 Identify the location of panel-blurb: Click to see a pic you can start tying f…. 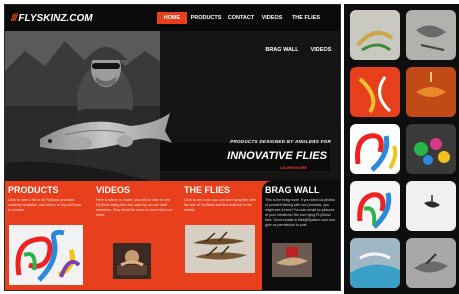
(220, 205).